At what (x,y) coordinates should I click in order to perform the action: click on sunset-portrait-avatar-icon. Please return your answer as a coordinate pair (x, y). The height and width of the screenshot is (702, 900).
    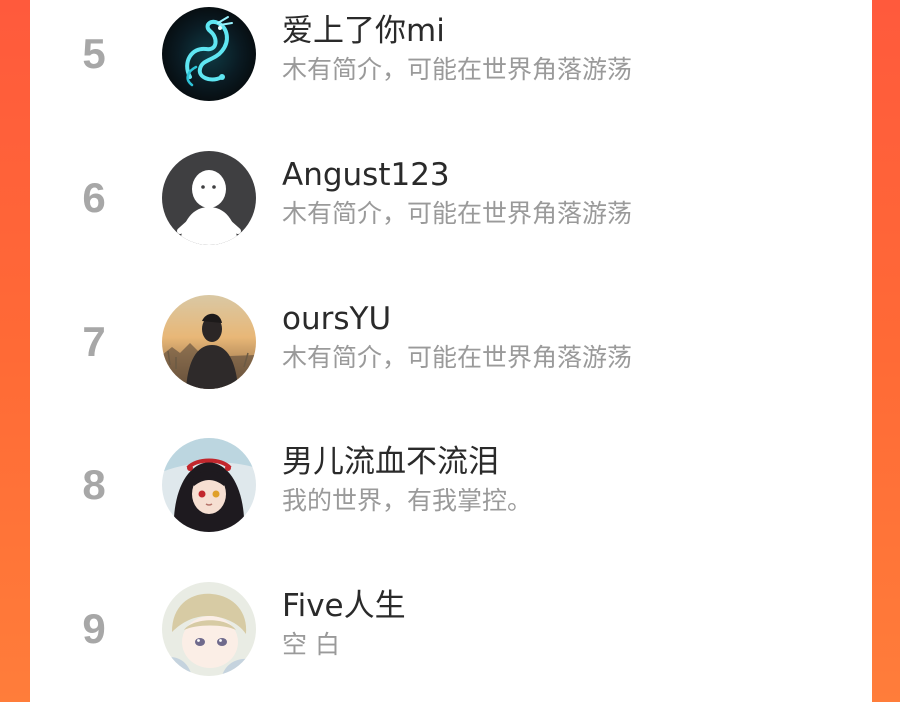
    Looking at the image, I should click on (209, 342).